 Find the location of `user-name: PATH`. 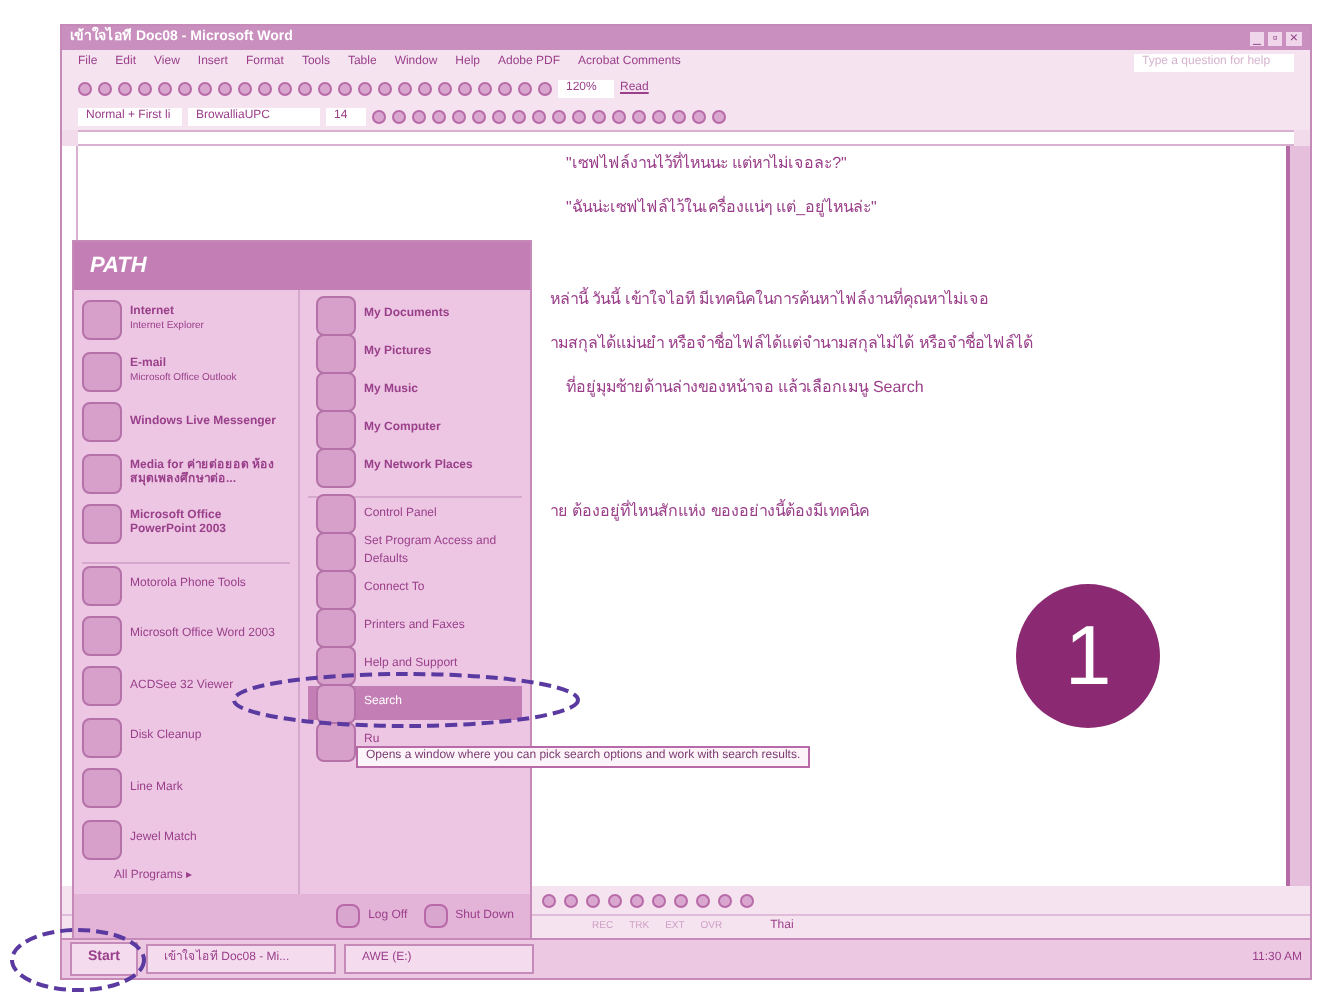

user-name: PATH is located at coordinates (118, 266).